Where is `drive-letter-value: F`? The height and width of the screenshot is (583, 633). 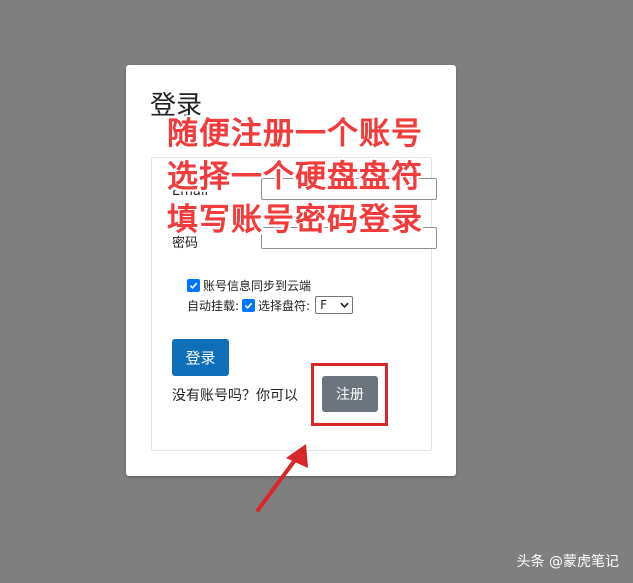 drive-letter-value: F is located at coordinates (323, 305).